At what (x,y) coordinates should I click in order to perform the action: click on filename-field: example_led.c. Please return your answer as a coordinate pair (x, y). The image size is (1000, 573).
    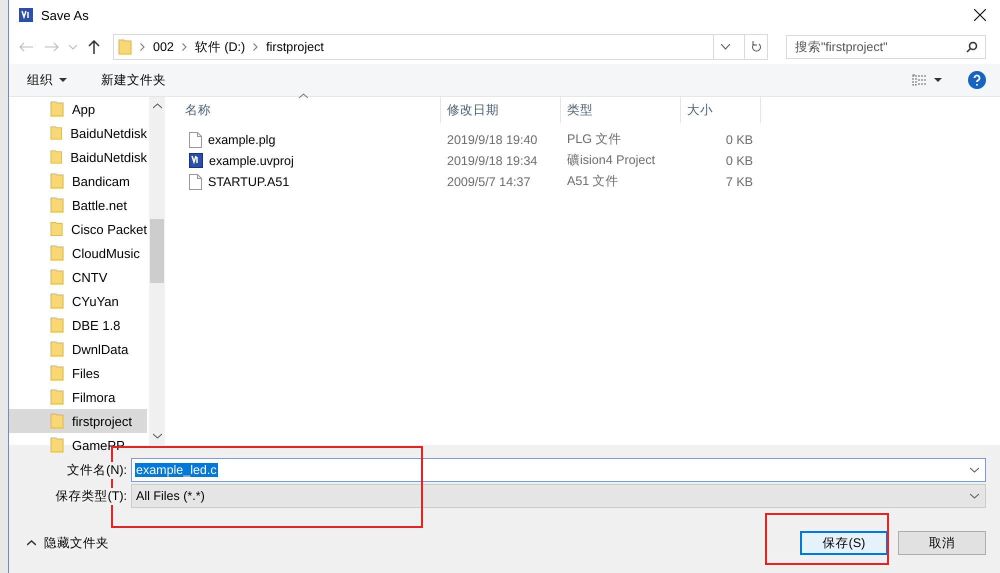
    Looking at the image, I should click on (558, 470).